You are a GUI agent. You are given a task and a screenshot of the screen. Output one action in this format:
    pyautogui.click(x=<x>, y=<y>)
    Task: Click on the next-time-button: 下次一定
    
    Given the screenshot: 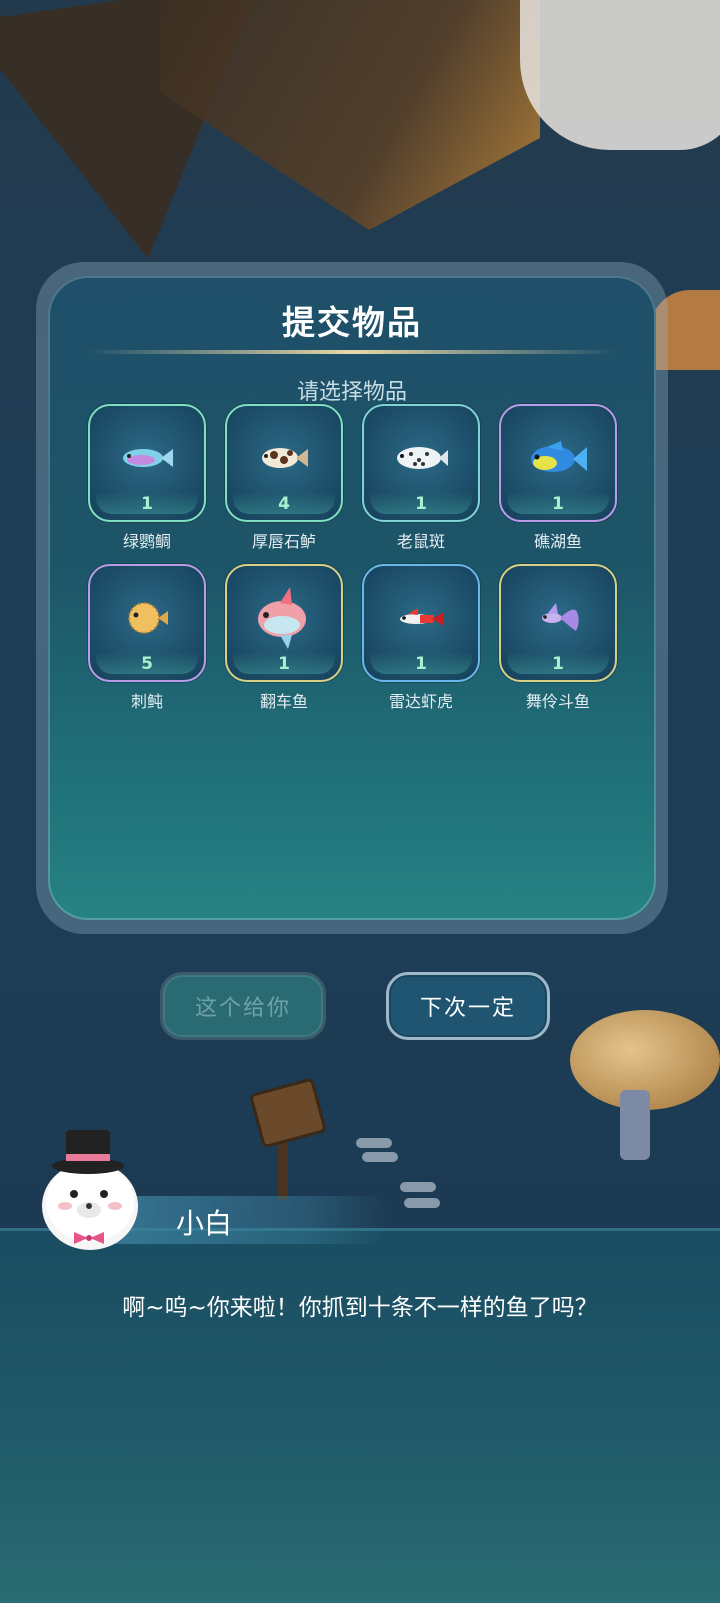 What is the action you would take?
    pyautogui.click(x=468, y=1006)
    